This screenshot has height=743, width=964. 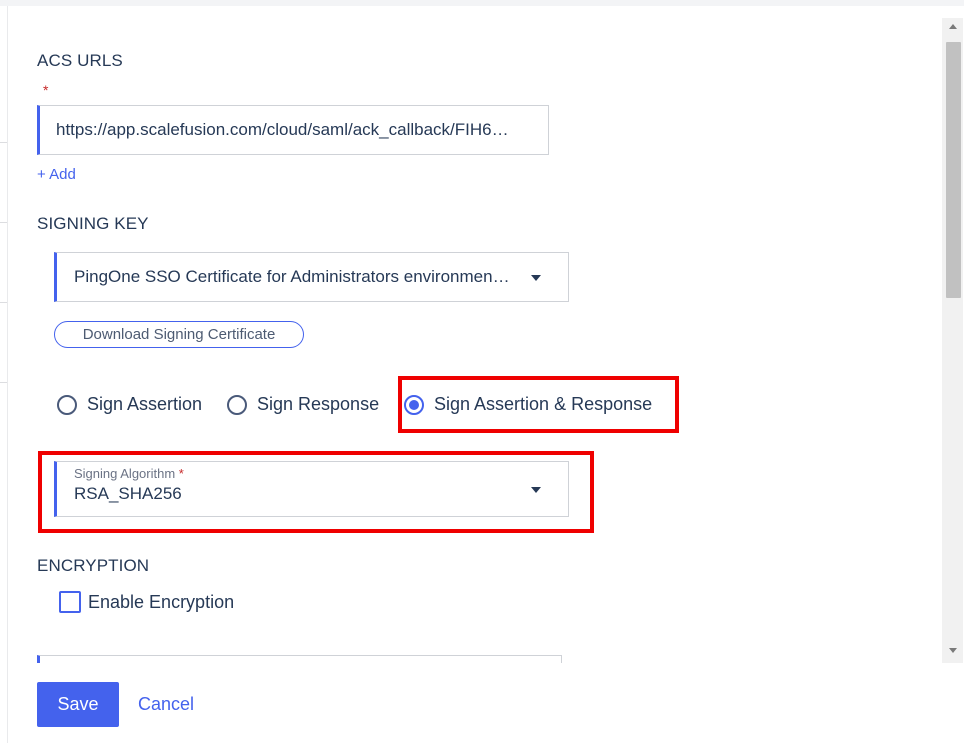 What do you see at coordinates (543, 404) in the screenshot?
I see `sign-assertion-and-response-label: Sign Assertion & Response` at bounding box center [543, 404].